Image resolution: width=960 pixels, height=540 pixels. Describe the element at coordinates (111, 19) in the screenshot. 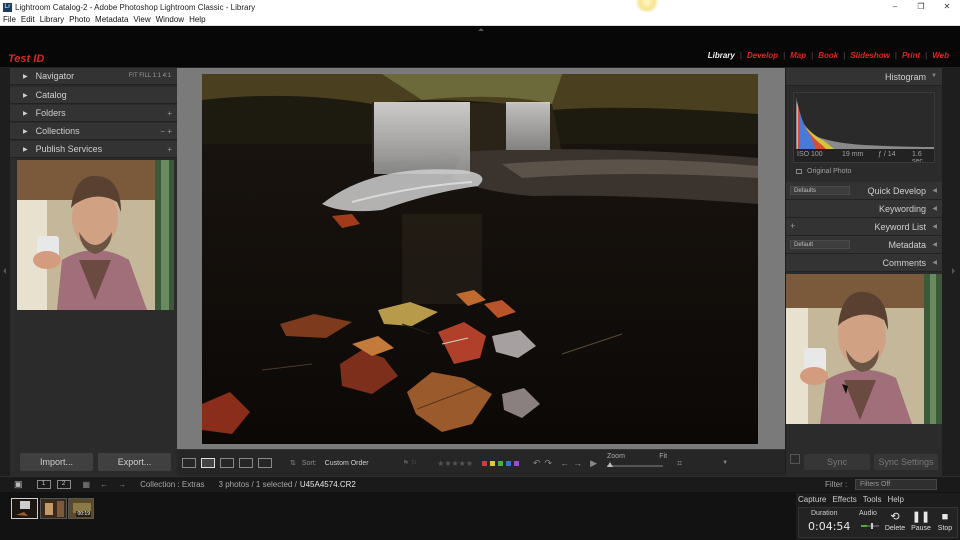

I see `menu-metadata: Metadata` at that location.